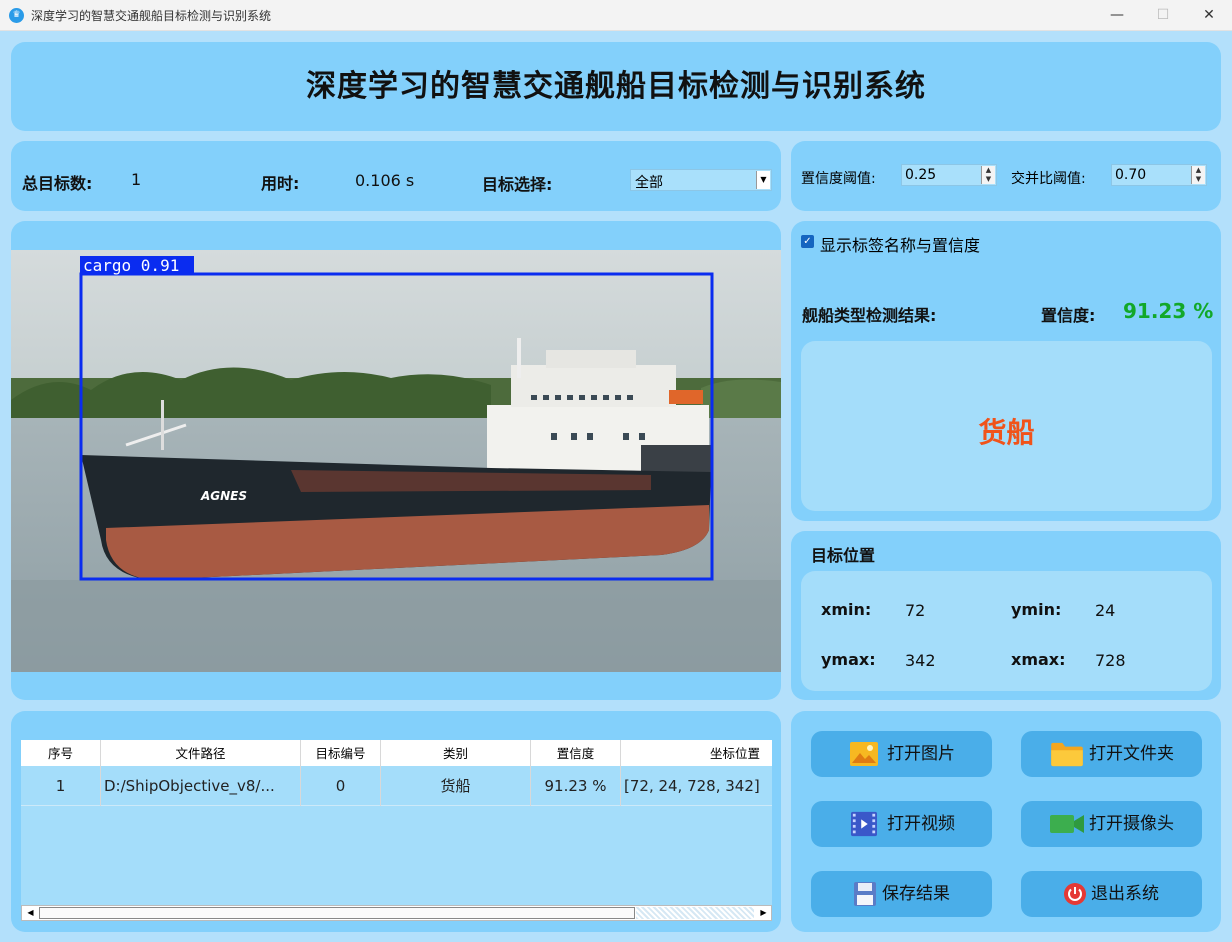  I want to click on folder-icon, so click(1067, 754).